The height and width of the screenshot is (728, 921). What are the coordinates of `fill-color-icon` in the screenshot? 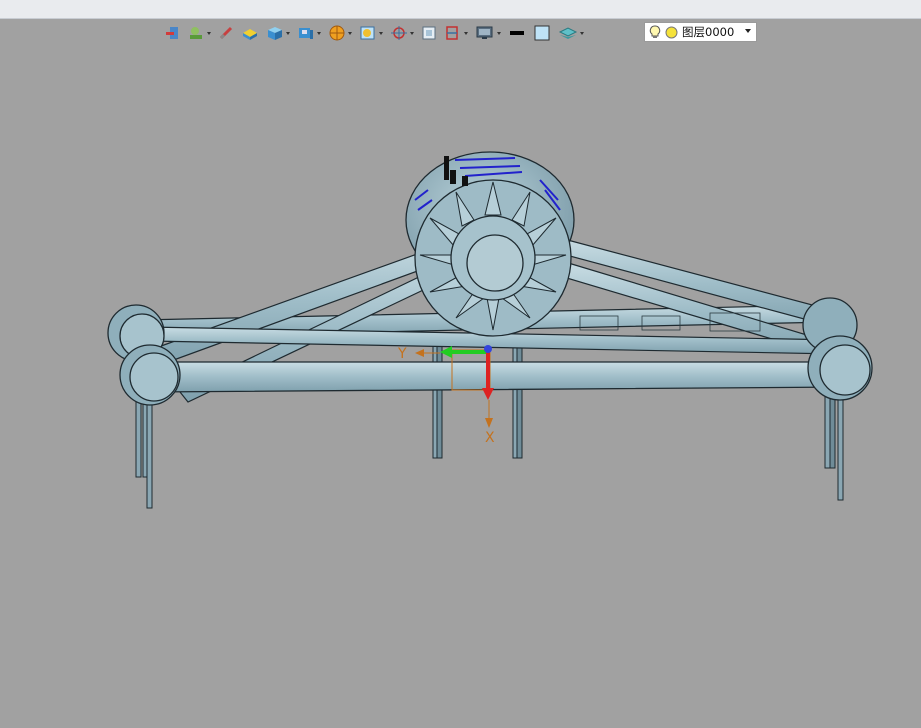 It's located at (542, 33).